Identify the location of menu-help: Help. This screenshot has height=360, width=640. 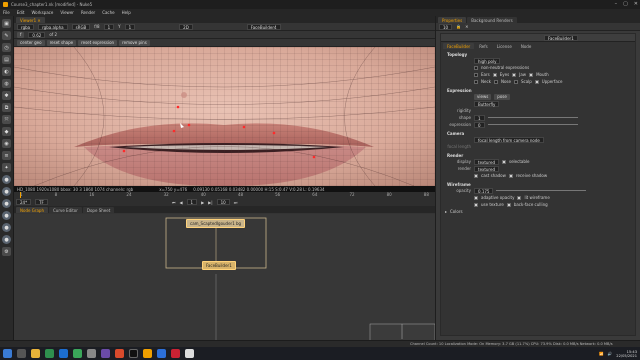
(126, 12).